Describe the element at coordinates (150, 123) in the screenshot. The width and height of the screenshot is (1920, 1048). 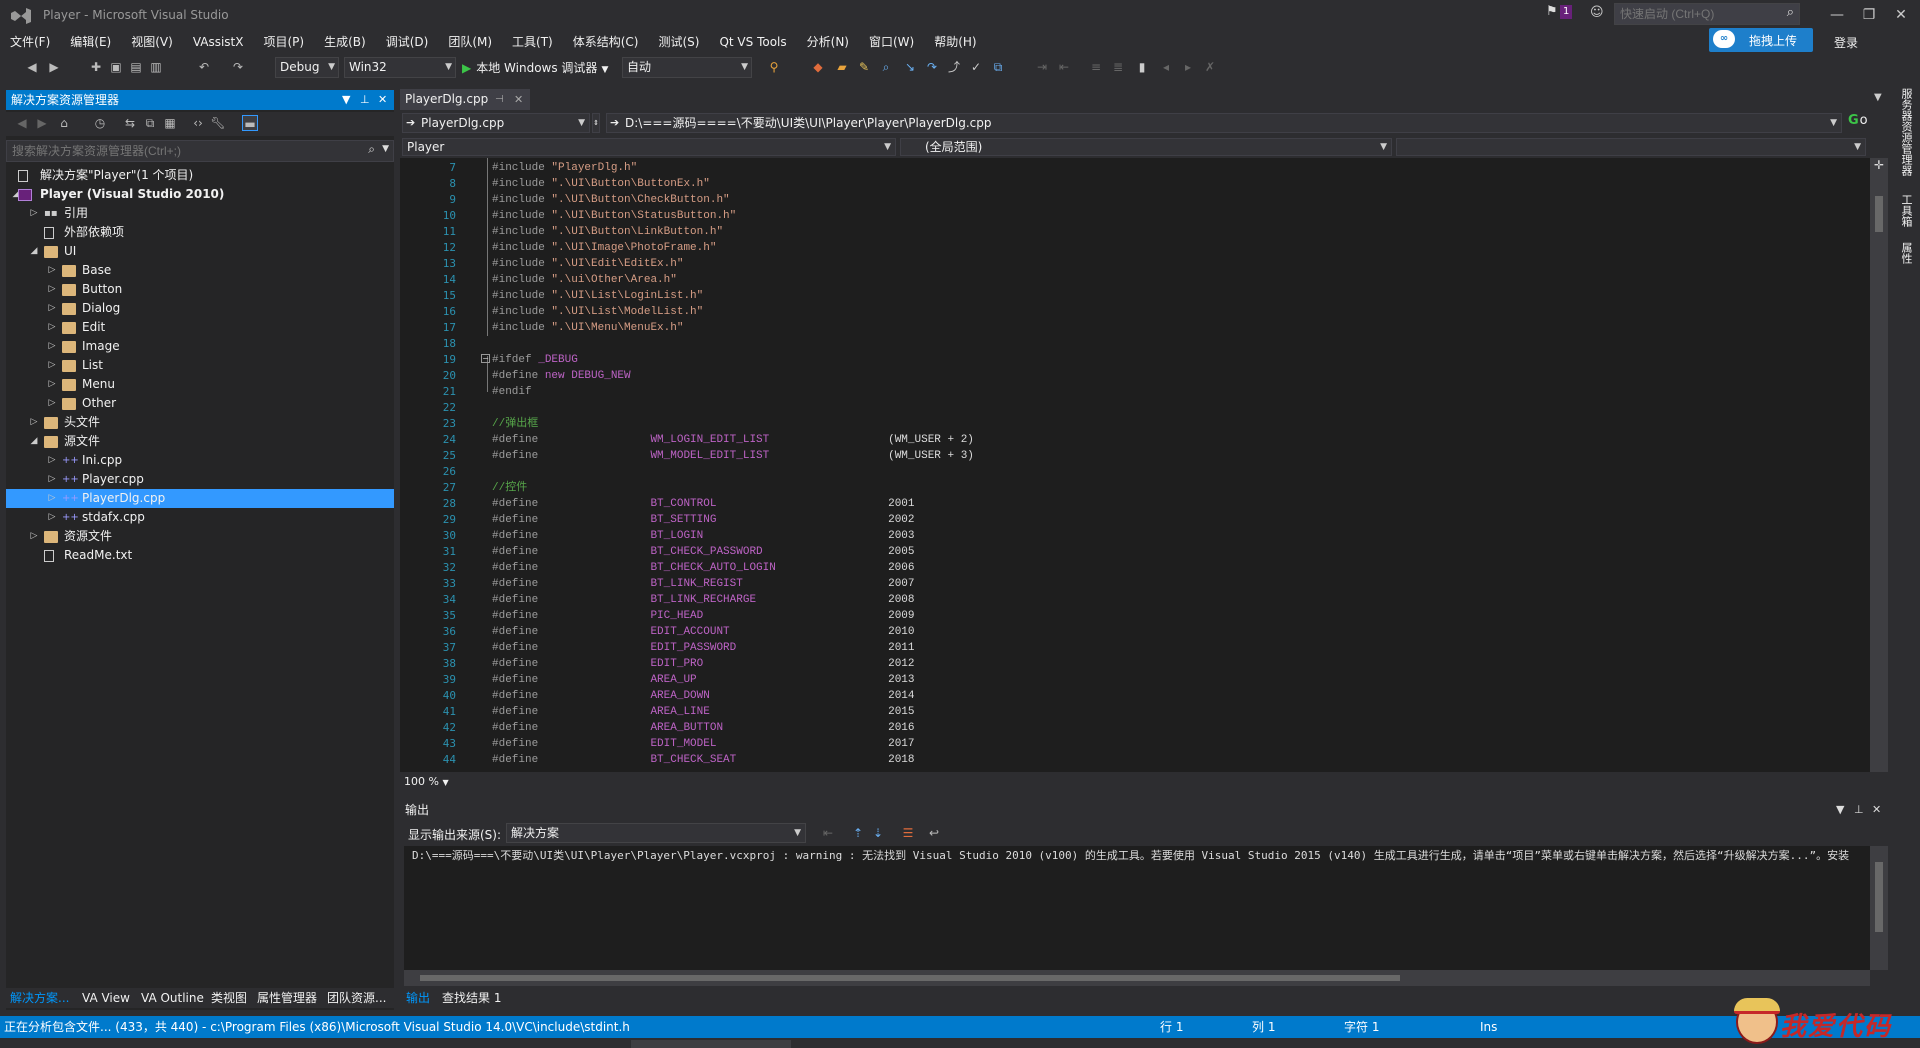
I see `collapse-all-icon: ⧉` at that location.